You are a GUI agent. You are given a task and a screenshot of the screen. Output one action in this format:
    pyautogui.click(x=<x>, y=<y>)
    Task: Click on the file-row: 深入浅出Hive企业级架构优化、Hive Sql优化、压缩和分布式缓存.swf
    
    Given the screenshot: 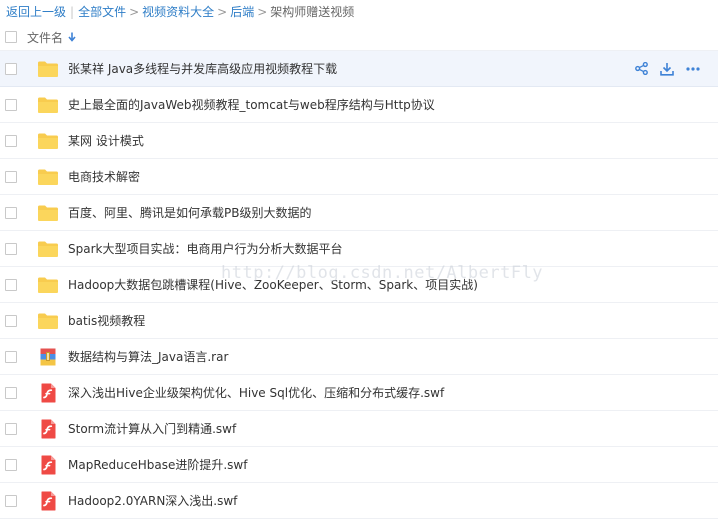 What is the action you would take?
    pyautogui.click(x=359, y=393)
    